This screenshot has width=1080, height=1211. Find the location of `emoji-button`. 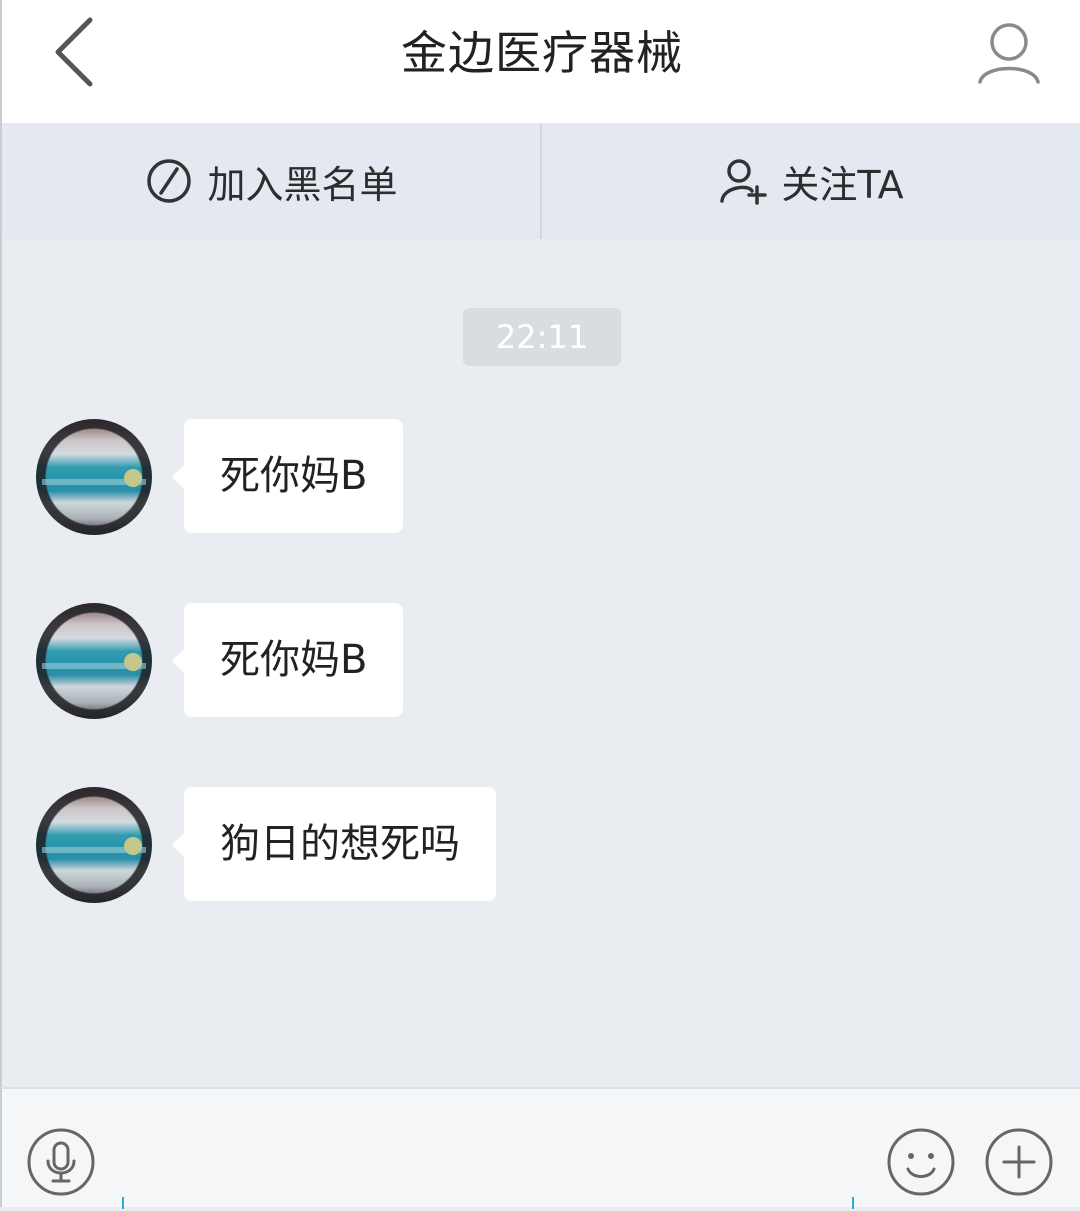

emoji-button is located at coordinates (921, 1162).